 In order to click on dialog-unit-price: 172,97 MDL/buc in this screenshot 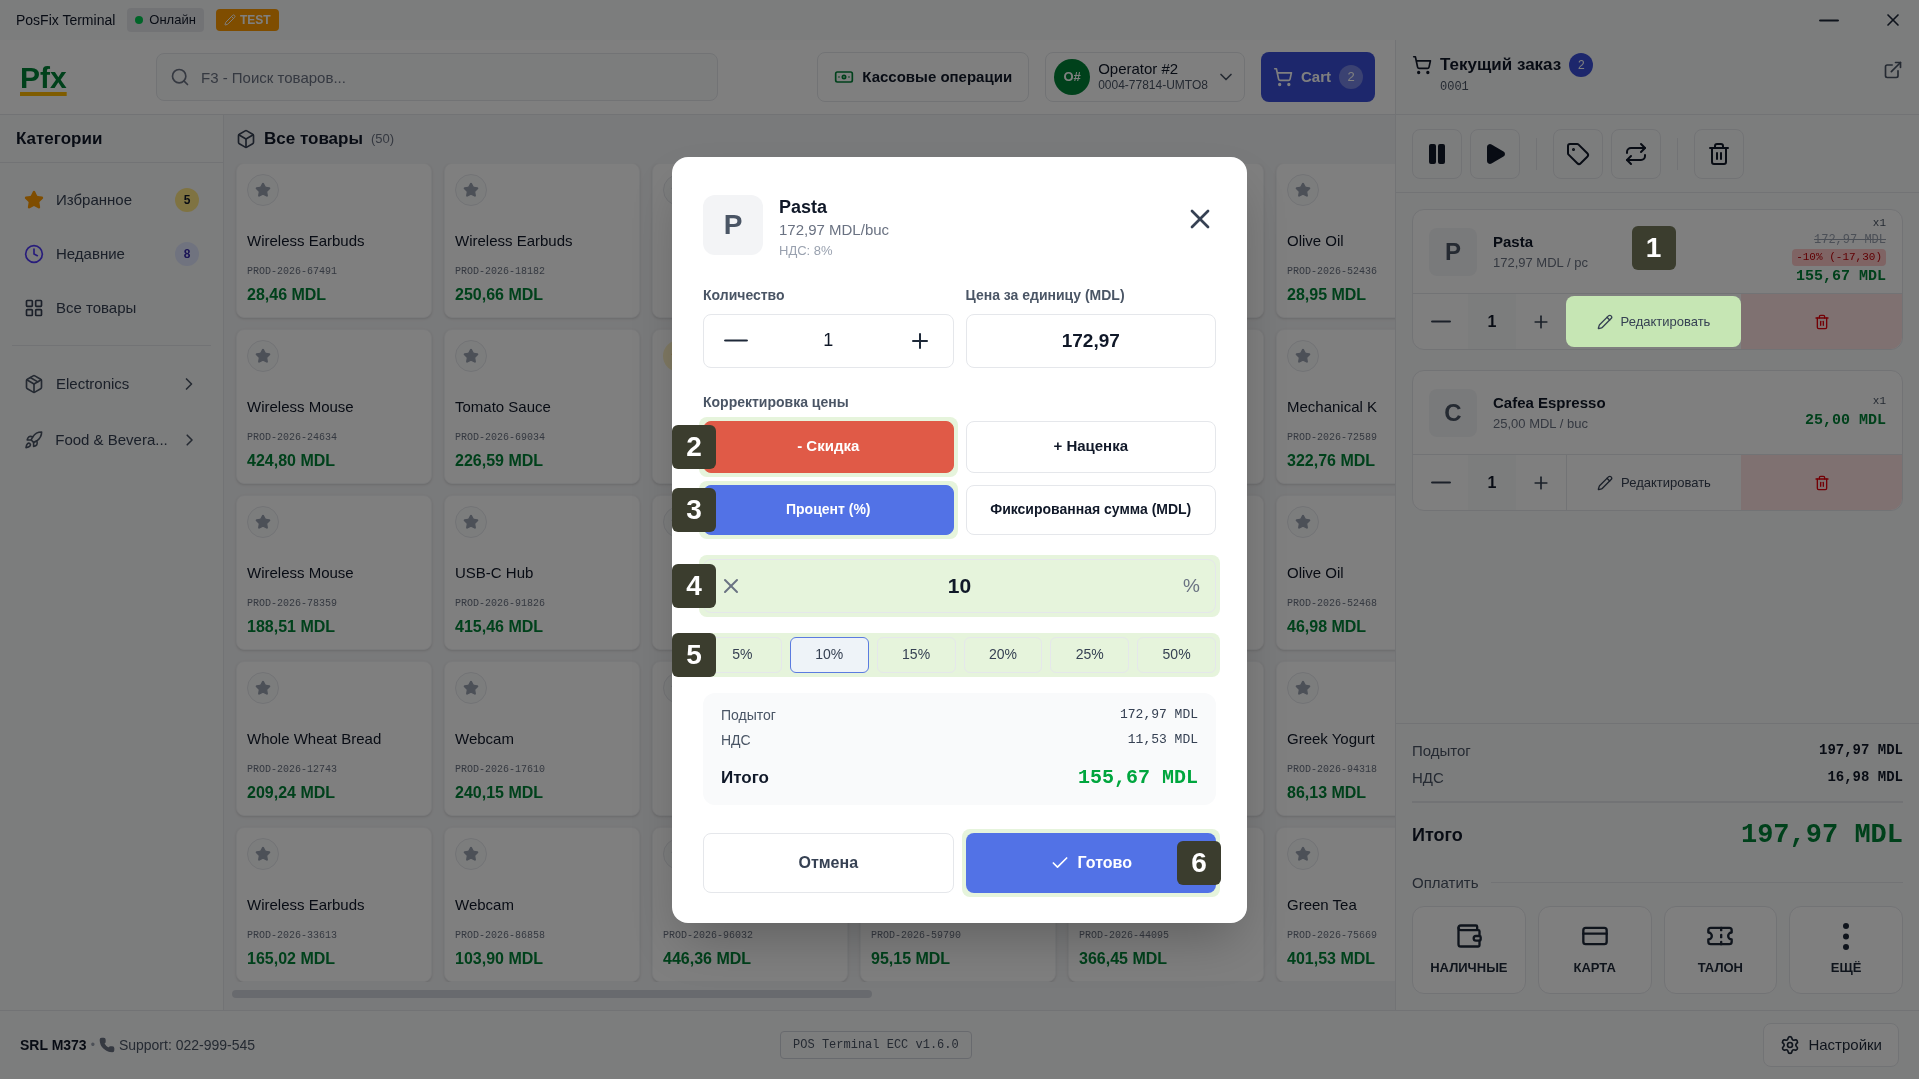, I will do `click(834, 229)`.